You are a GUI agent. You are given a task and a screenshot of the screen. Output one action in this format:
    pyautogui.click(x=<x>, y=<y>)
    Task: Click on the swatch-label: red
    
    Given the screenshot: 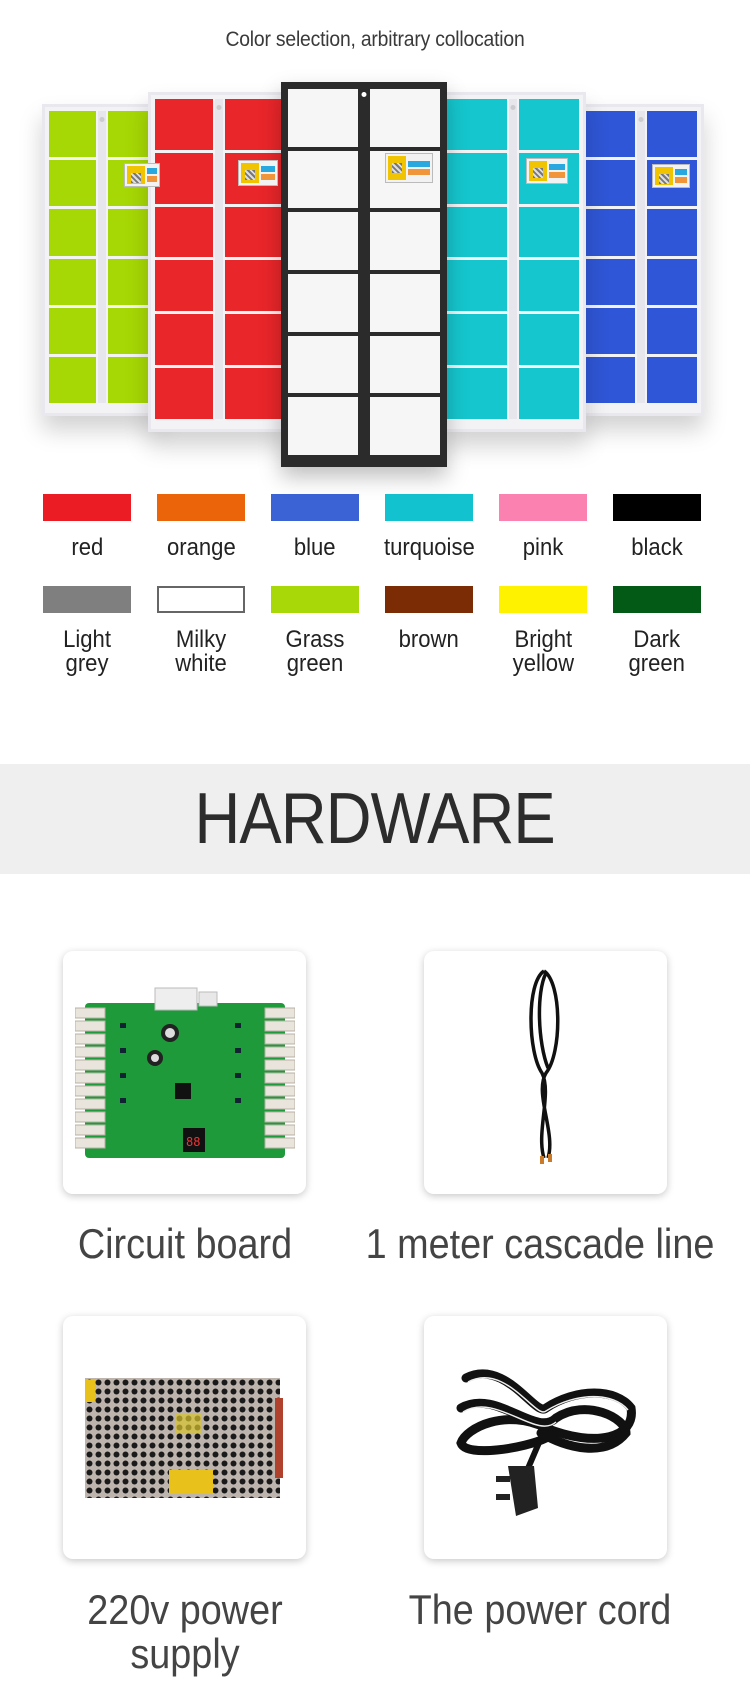 What is the action you would take?
    pyautogui.click(x=87, y=547)
    